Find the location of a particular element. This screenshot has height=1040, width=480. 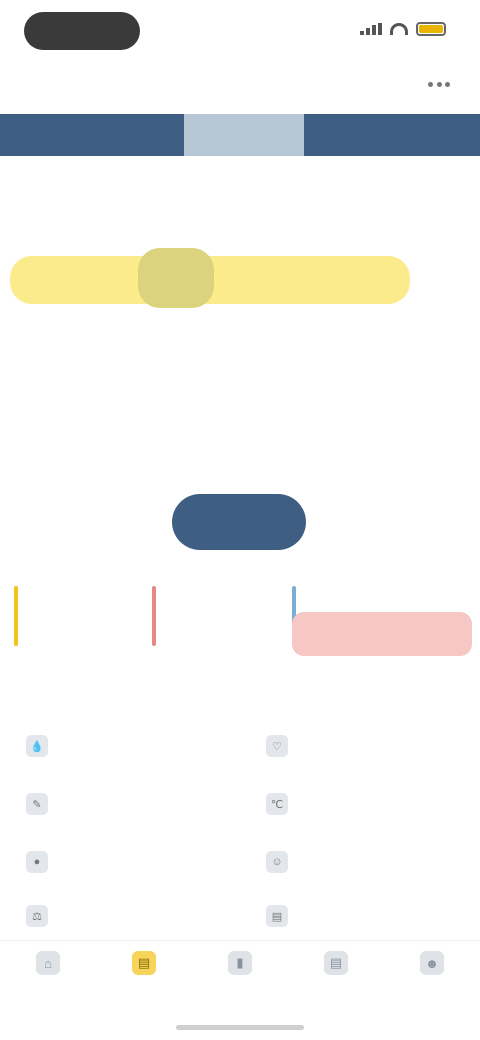

chart-icon: ▮ is located at coordinates (240, 963).